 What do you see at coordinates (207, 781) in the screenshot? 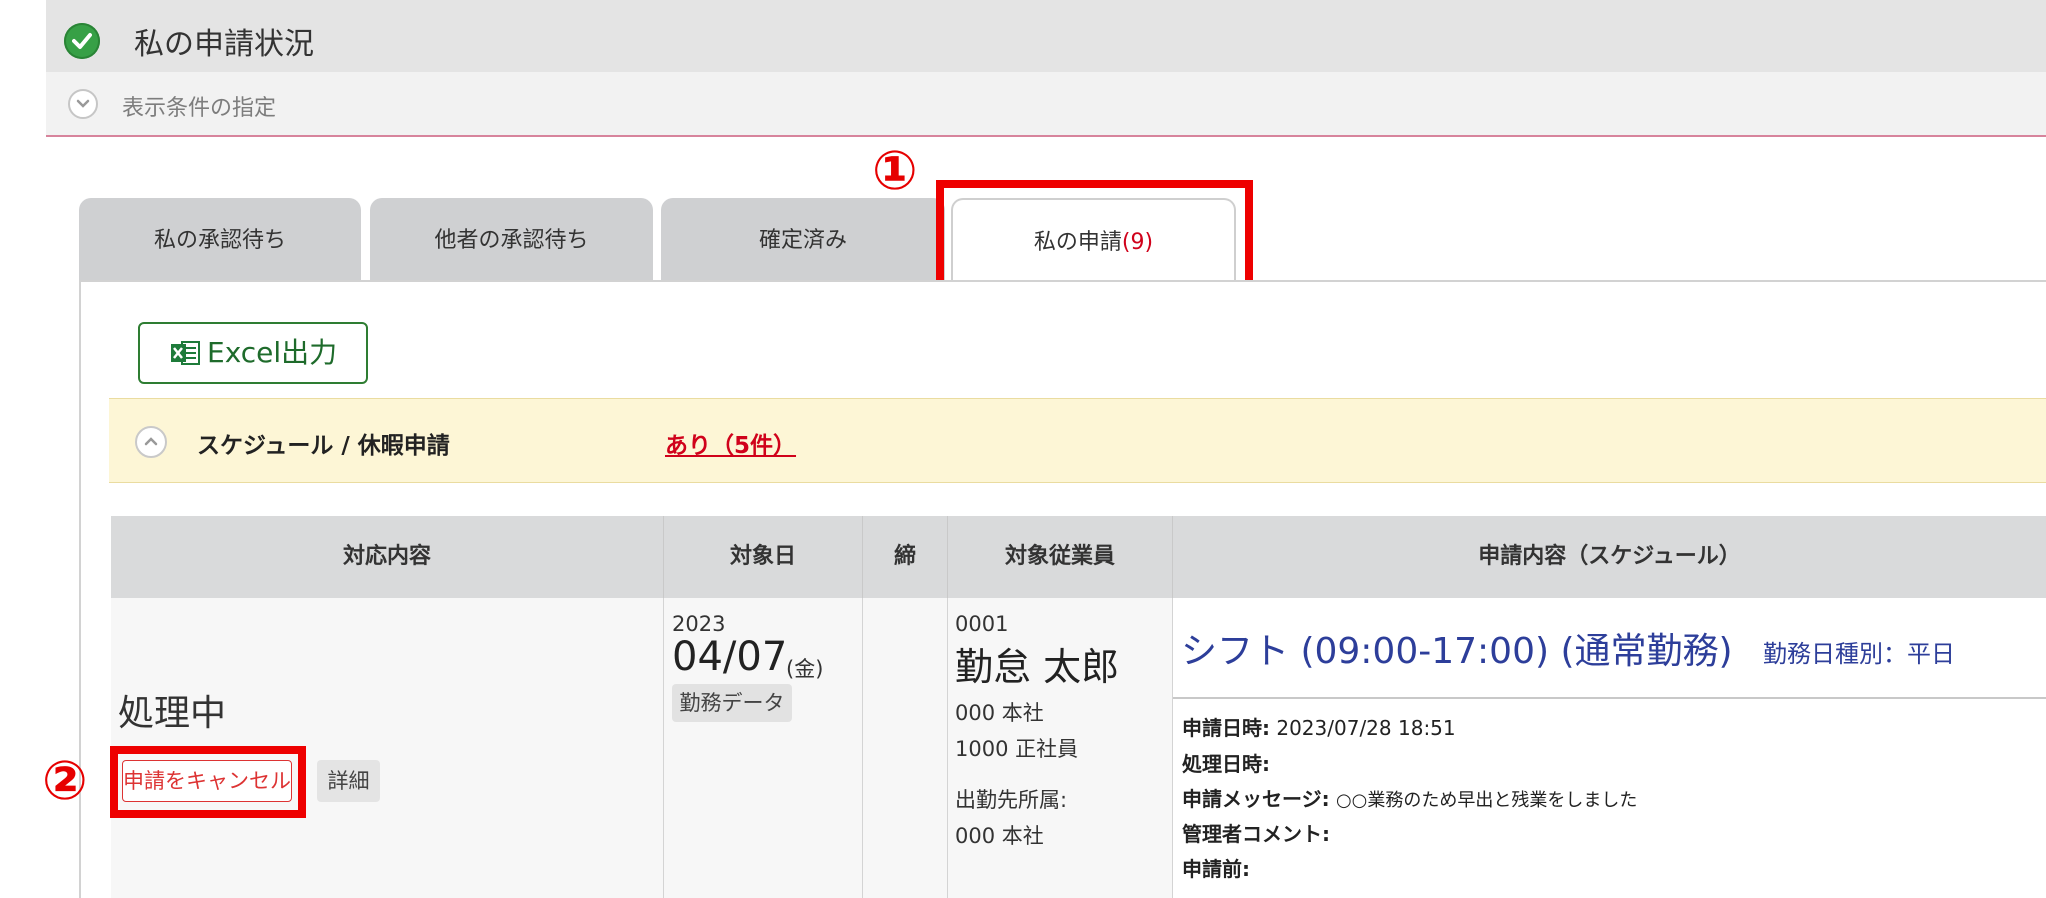
I see `cancel-request-button: 申請をキャンセル` at bounding box center [207, 781].